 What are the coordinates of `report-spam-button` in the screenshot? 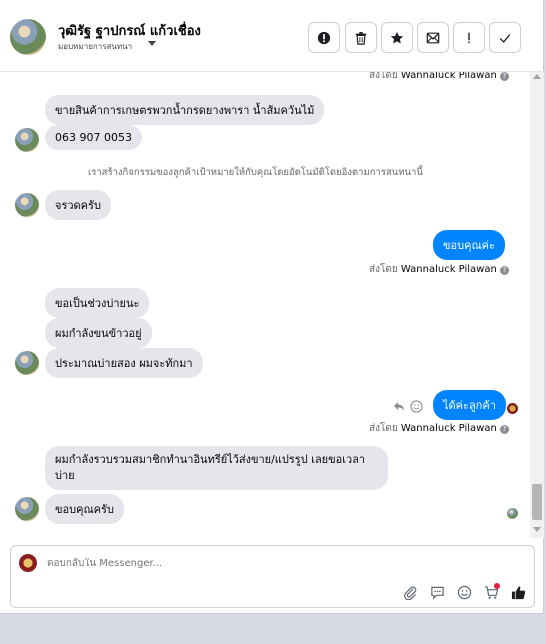 It's located at (324, 37).